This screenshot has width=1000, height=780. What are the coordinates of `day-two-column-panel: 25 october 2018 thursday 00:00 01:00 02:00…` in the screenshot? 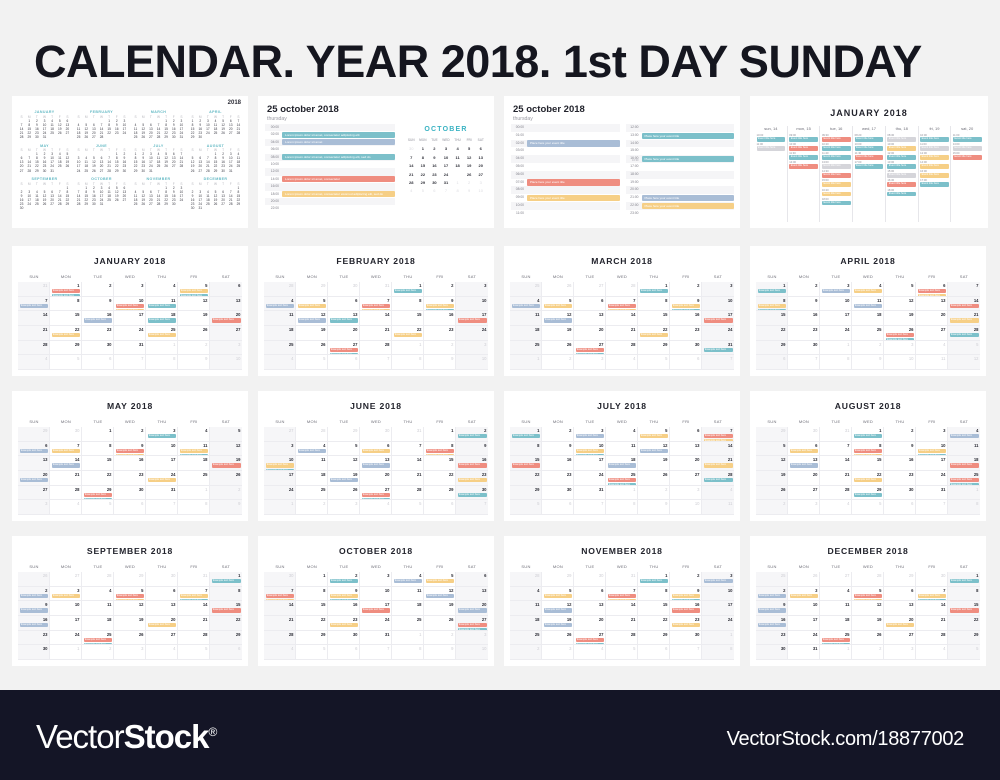 It's located at (622, 162).